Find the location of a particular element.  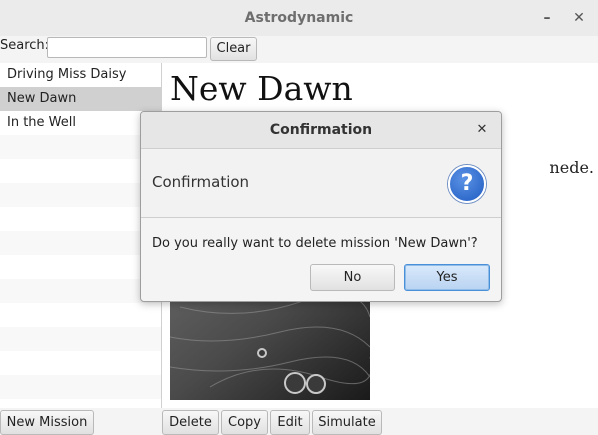

yes-button: Yes is located at coordinates (447, 277).